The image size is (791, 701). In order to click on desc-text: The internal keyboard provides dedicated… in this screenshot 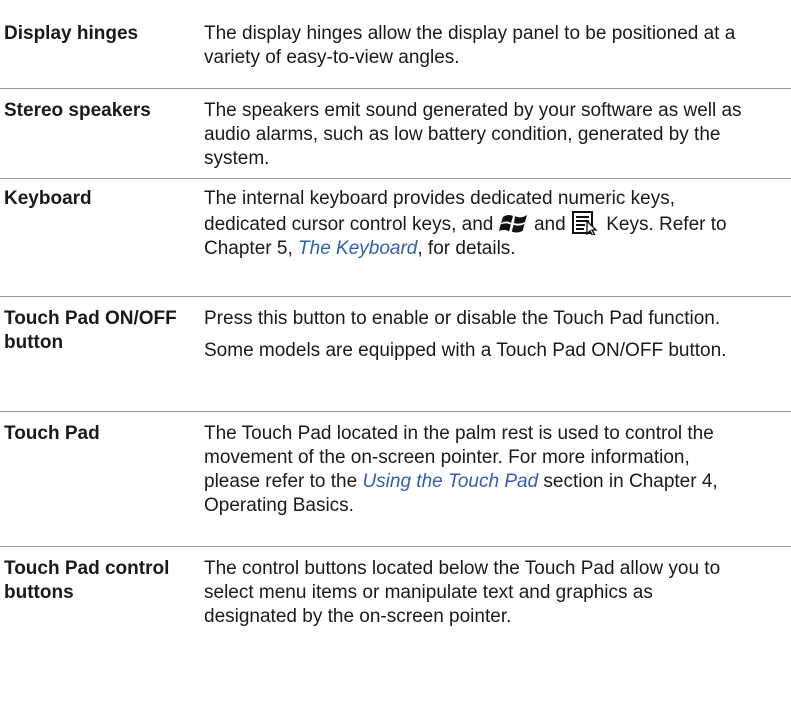, I will do `click(477, 224)`.